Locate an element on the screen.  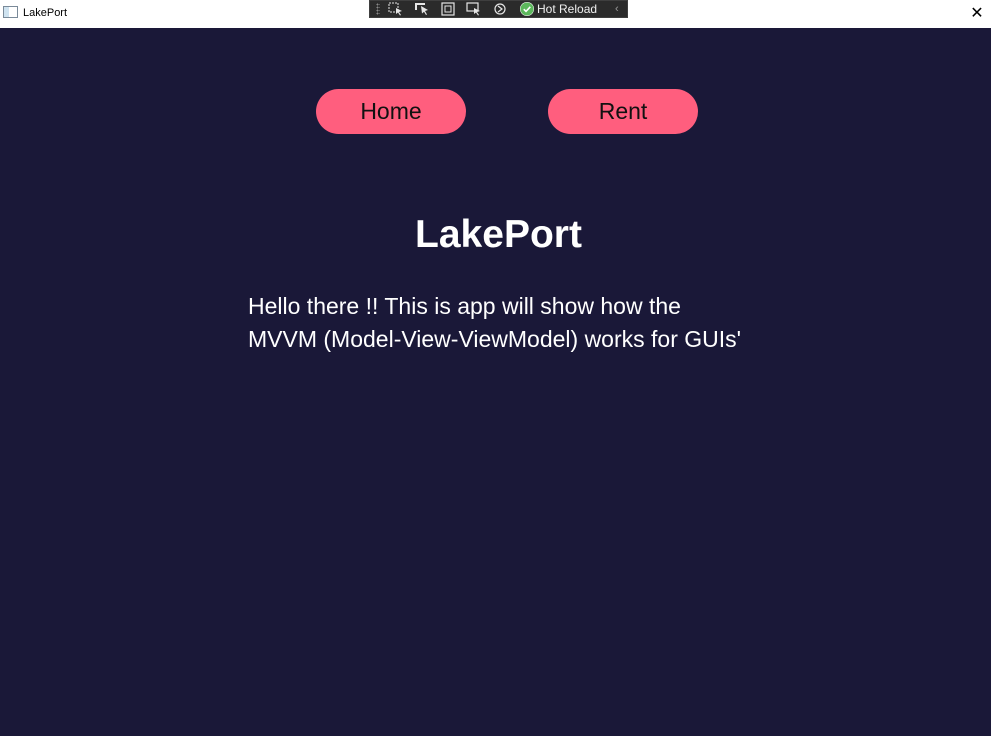
hot-reload-status-icon is located at coordinates (500, 9).